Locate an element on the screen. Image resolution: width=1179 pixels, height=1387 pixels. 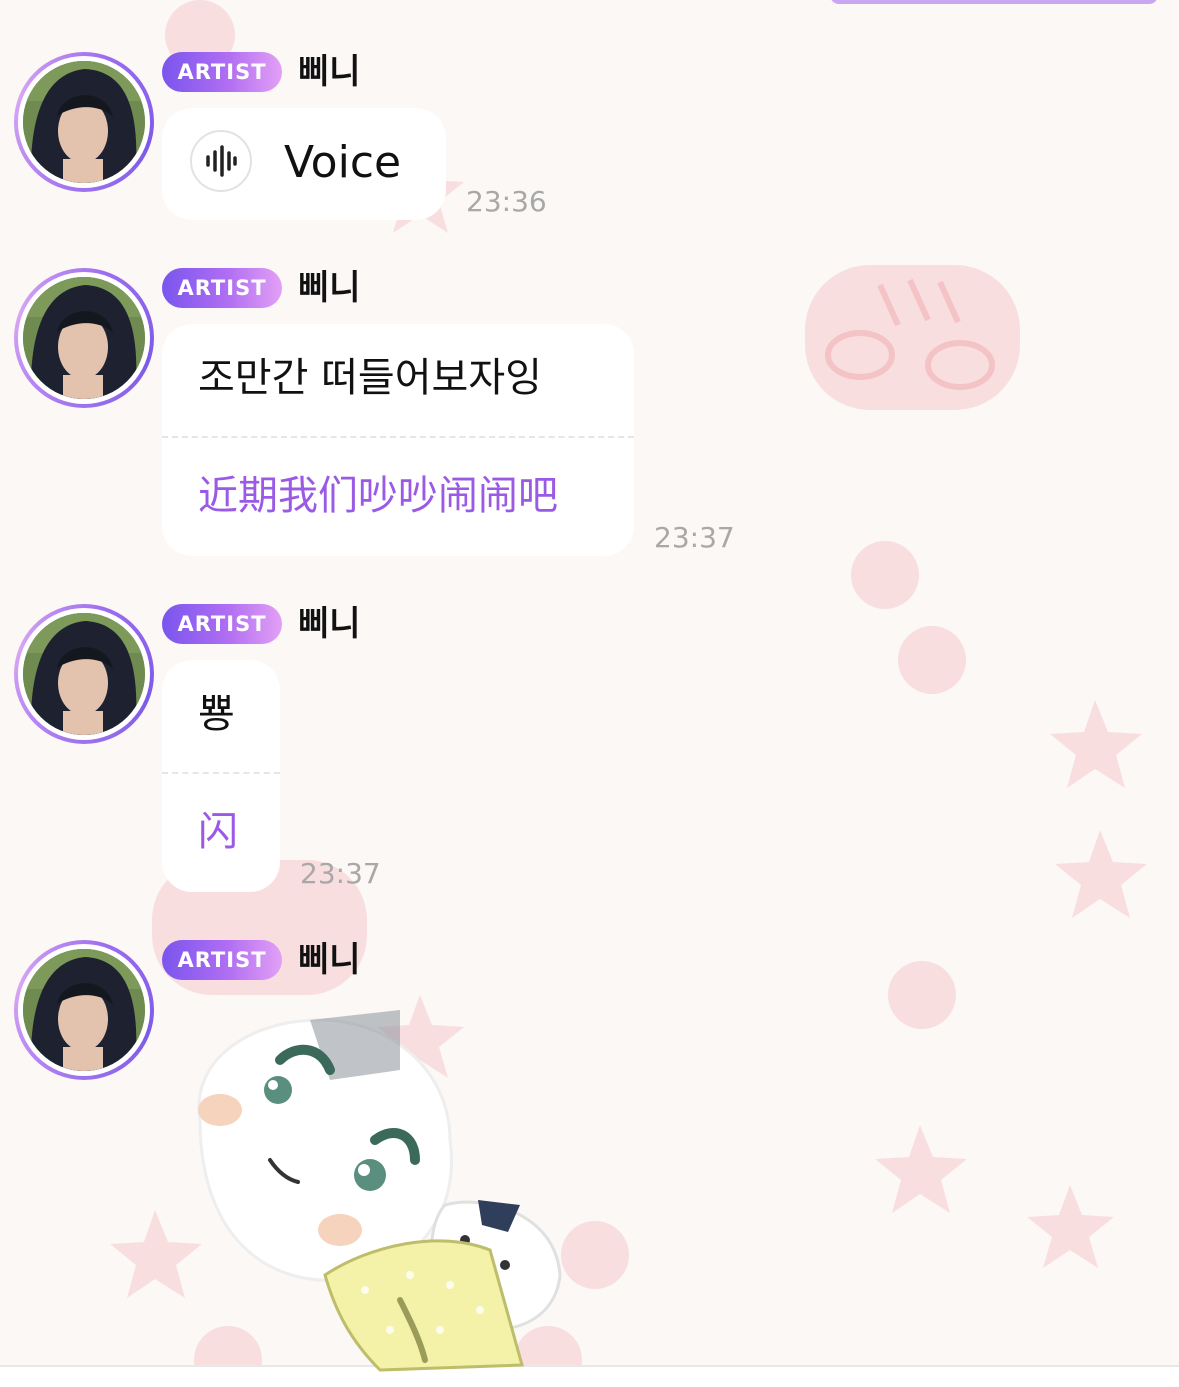
message-timestamp: 23:36 is located at coordinates (506, 201).